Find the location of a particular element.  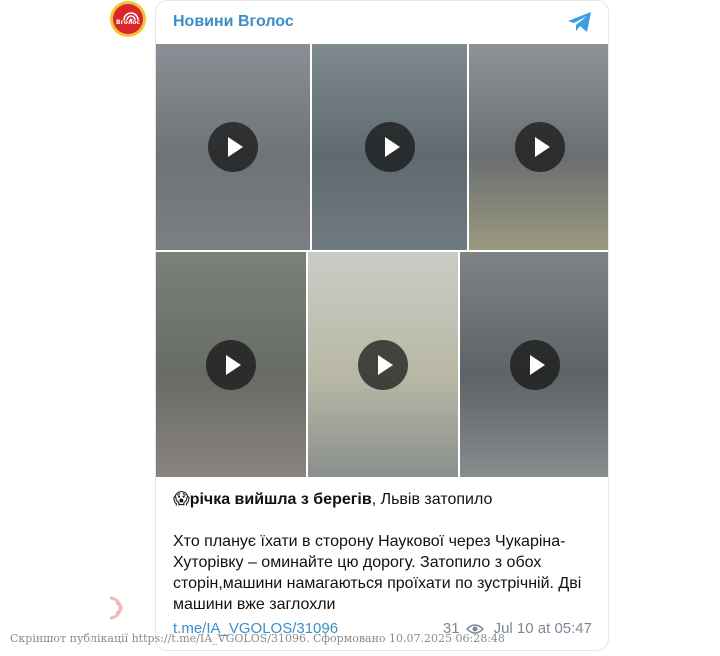

avatar-logo: Вголос is located at coordinates (128, 19).